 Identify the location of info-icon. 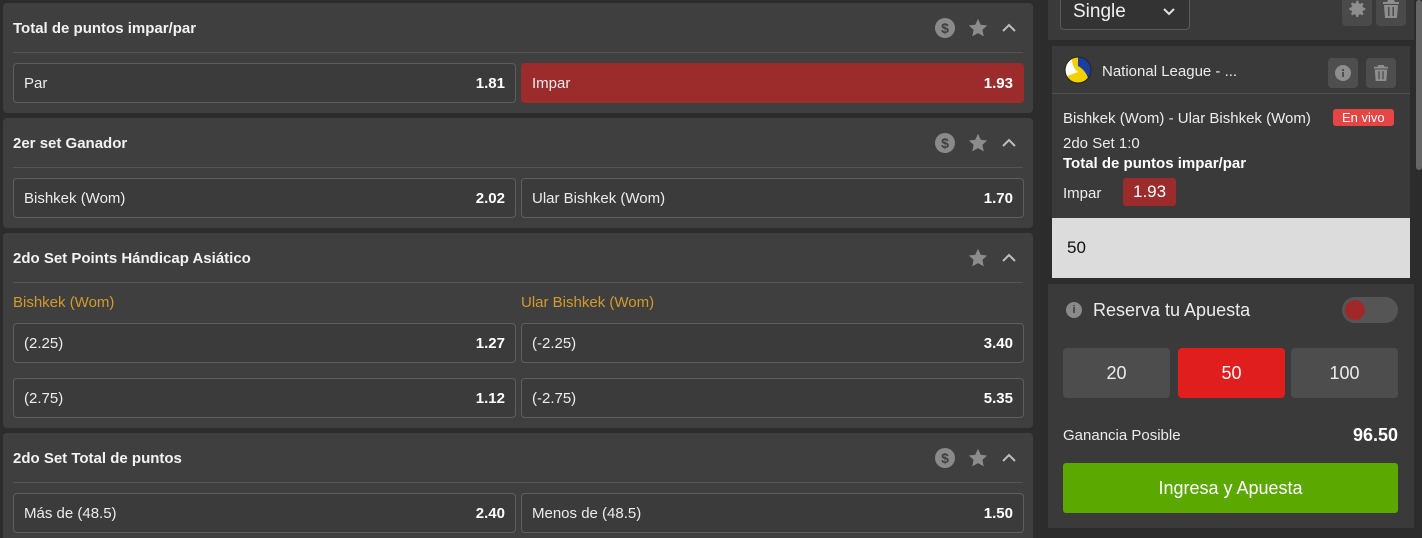
(1343, 73).